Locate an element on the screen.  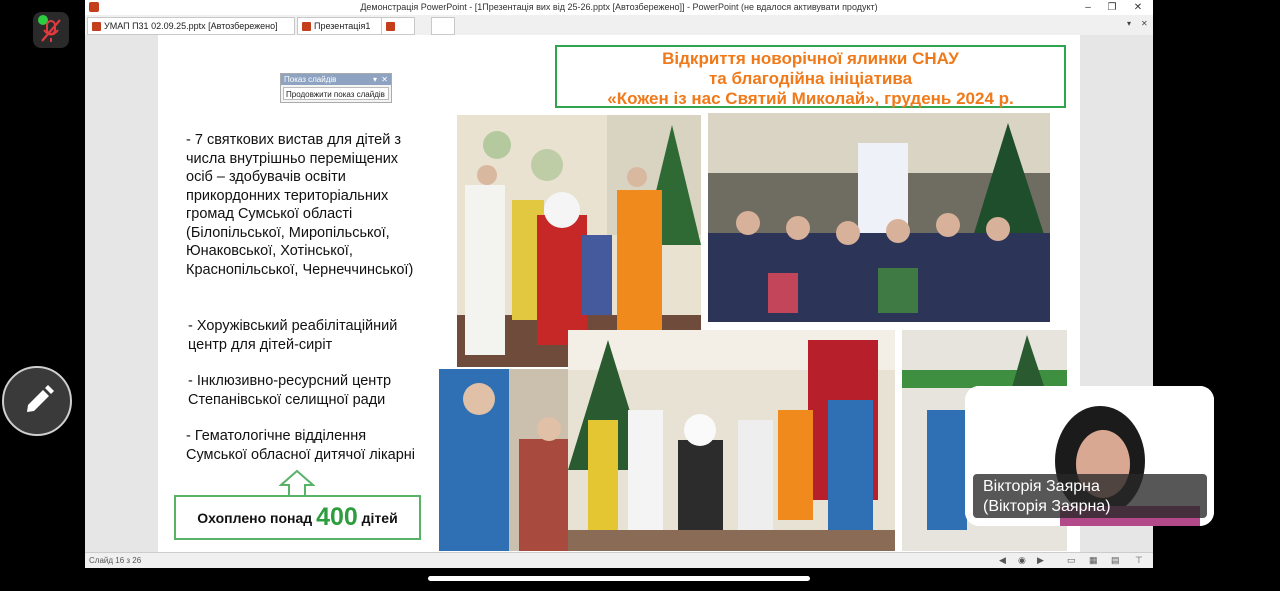
tabs-close-icon: ✕ is located at coordinates (1146, 24).